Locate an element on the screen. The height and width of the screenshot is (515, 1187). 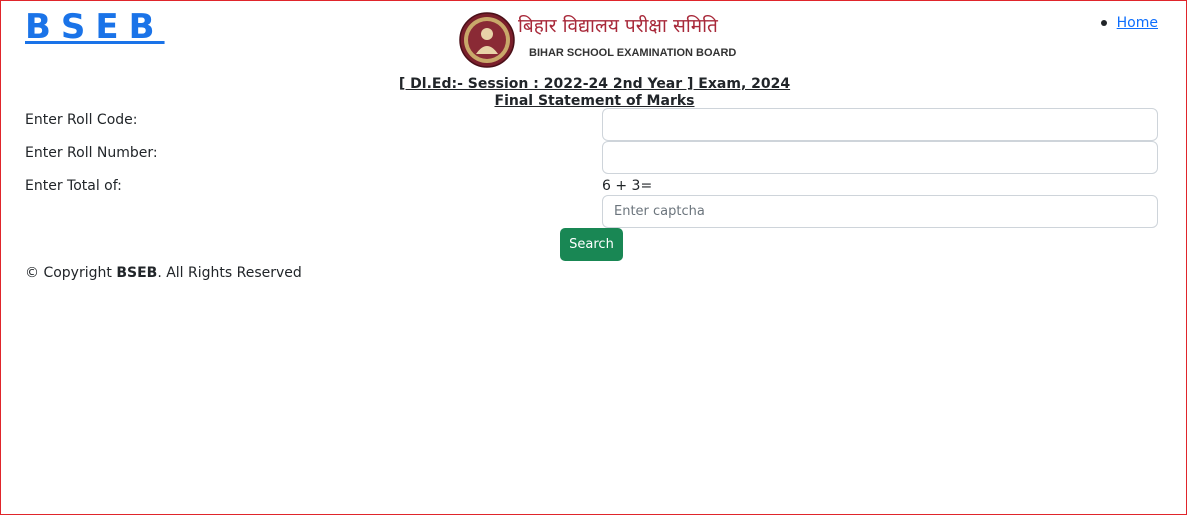
roll-number-label: Enter Roll Number: is located at coordinates (91, 153).